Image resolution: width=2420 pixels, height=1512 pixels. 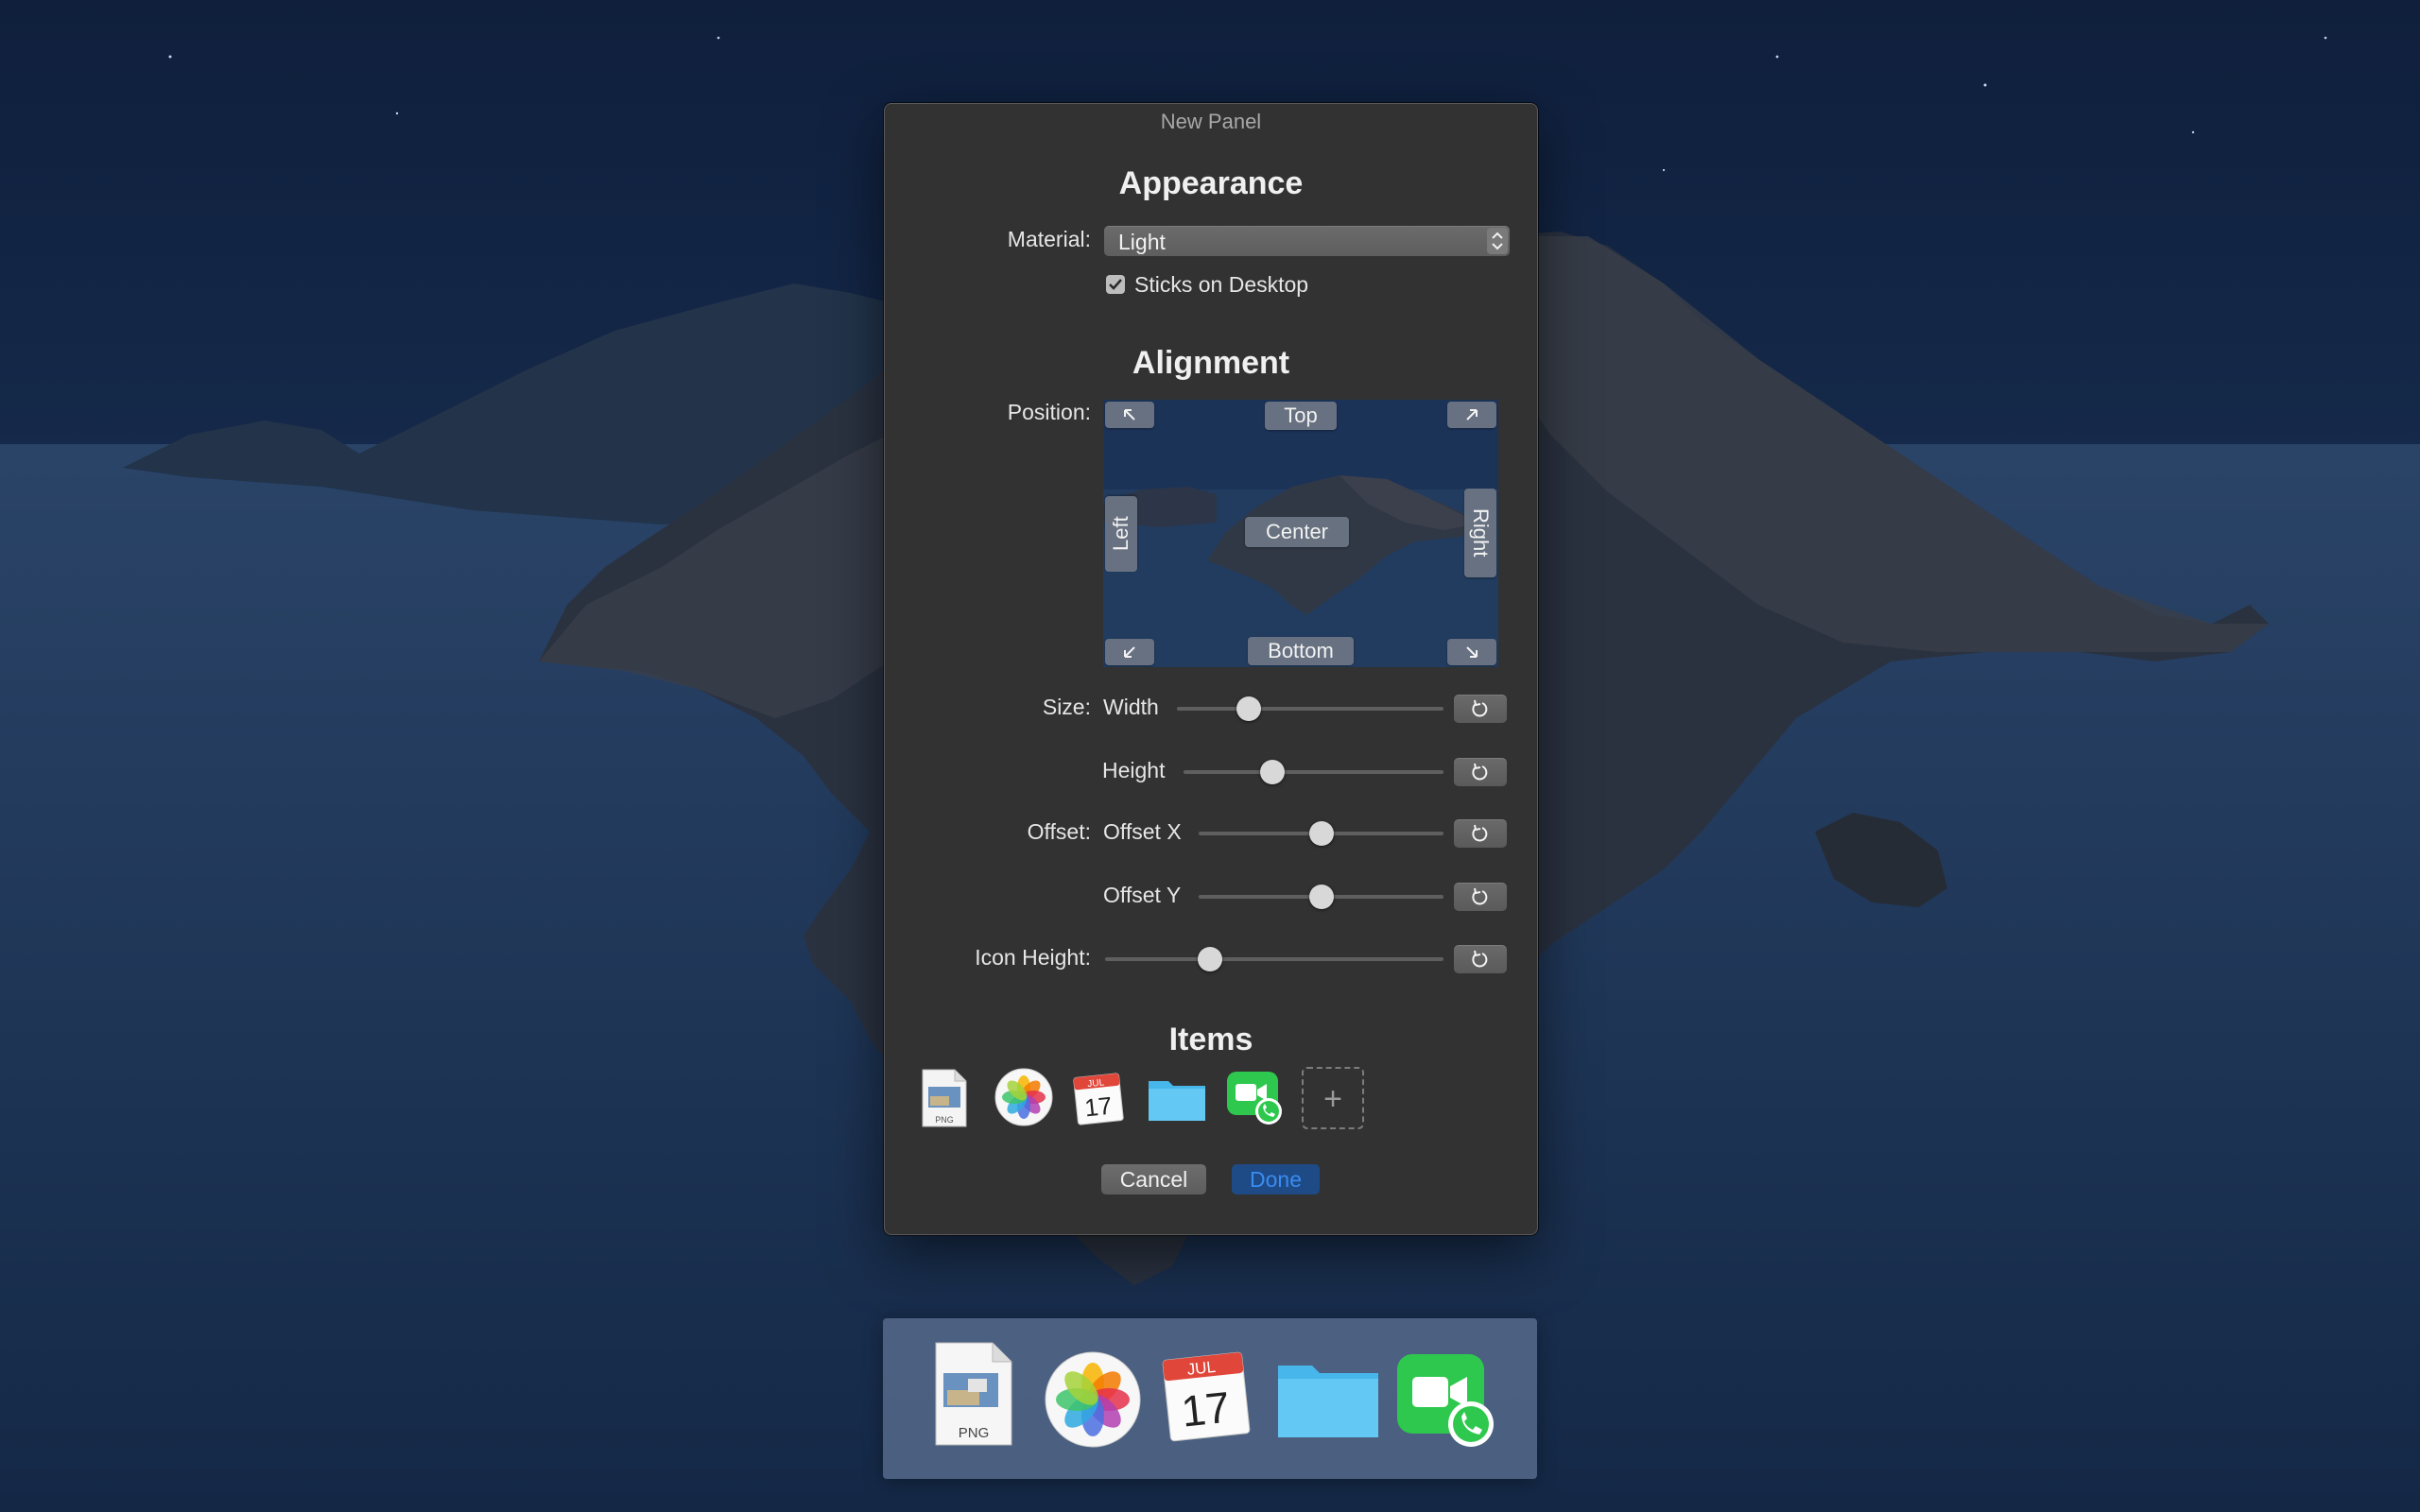 What do you see at coordinates (1321, 897) in the screenshot?
I see `offset-y-slider-knob` at bounding box center [1321, 897].